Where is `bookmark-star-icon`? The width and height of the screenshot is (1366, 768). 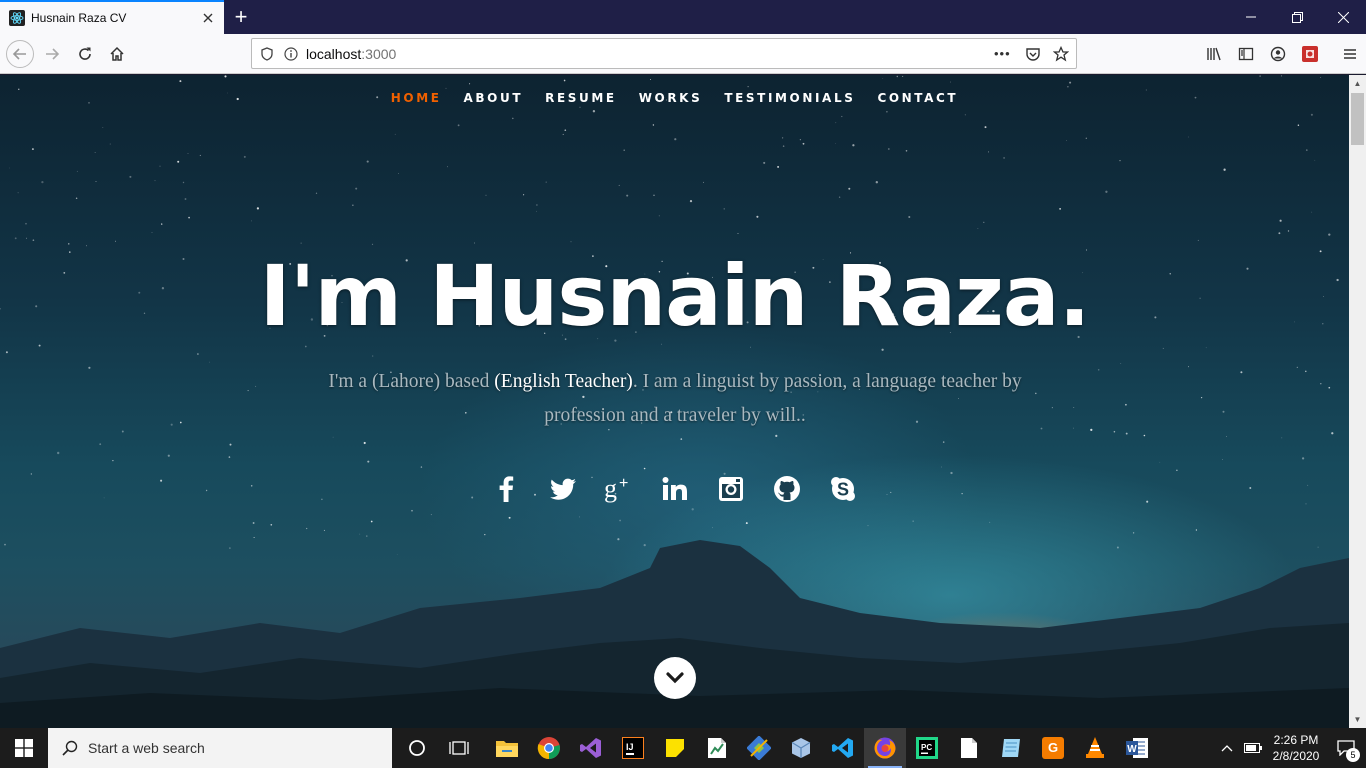 bookmark-star-icon is located at coordinates (1061, 53).